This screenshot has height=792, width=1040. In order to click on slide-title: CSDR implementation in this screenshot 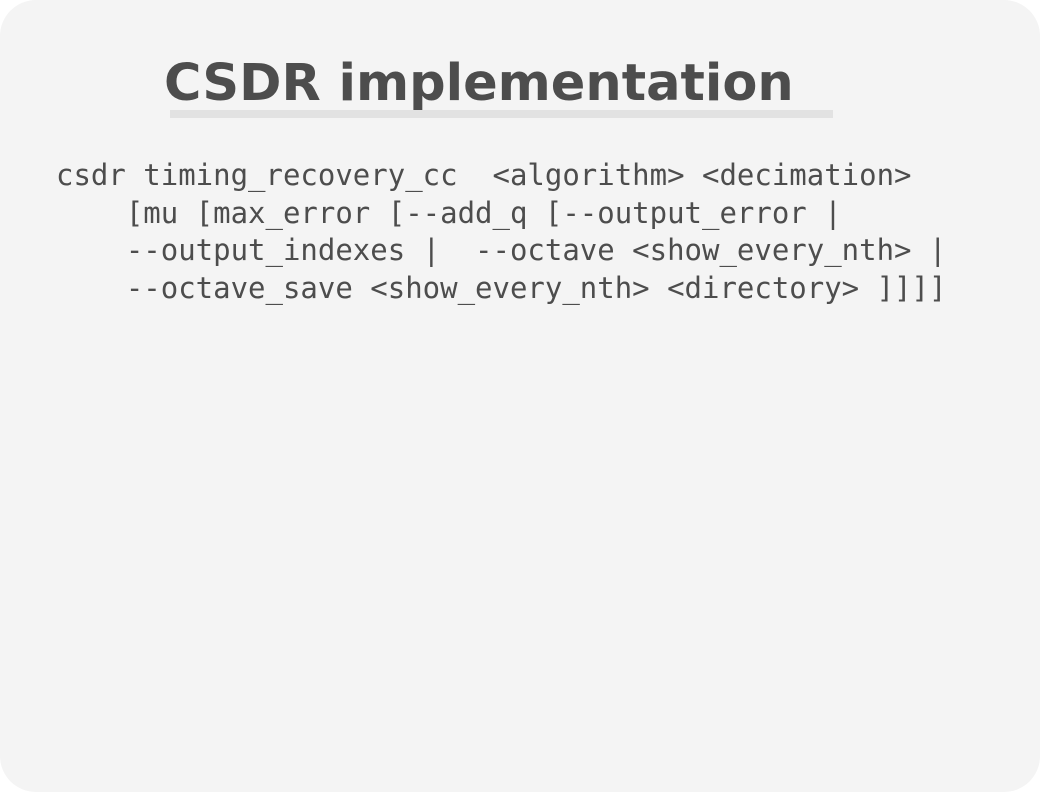, I will do `click(479, 83)`.